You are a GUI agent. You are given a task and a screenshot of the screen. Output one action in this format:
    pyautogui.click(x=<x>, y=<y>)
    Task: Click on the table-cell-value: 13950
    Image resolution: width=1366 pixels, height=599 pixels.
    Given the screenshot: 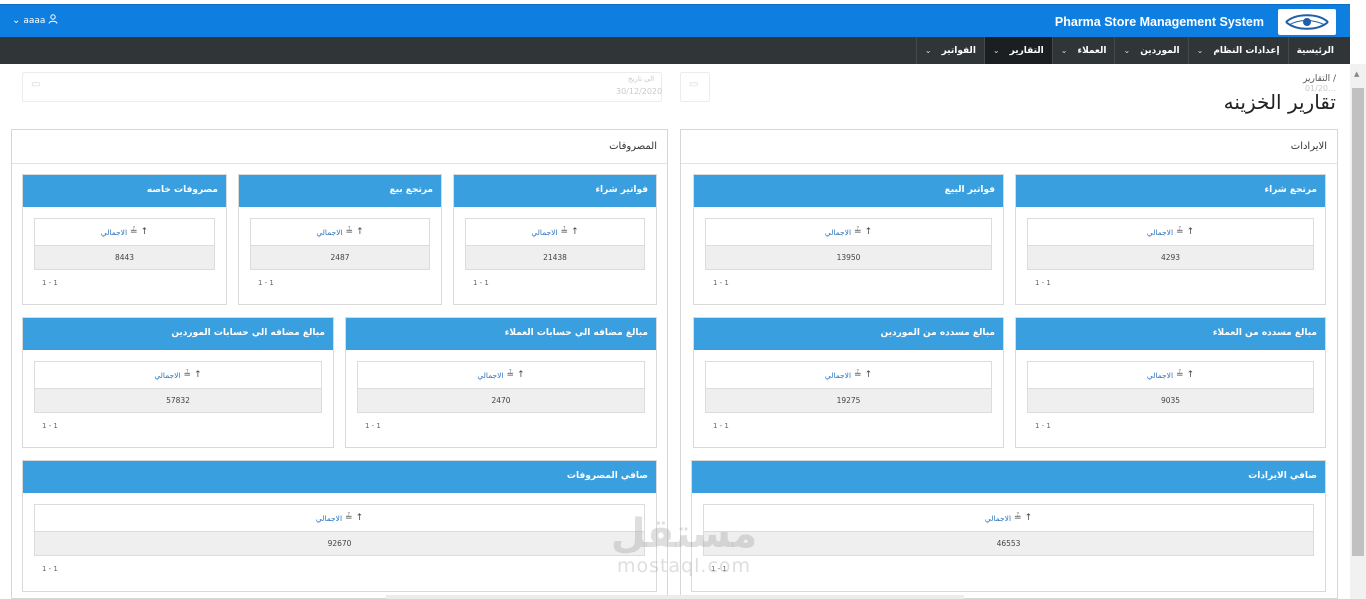 What is the action you would take?
    pyautogui.click(x=848, y=257)
    